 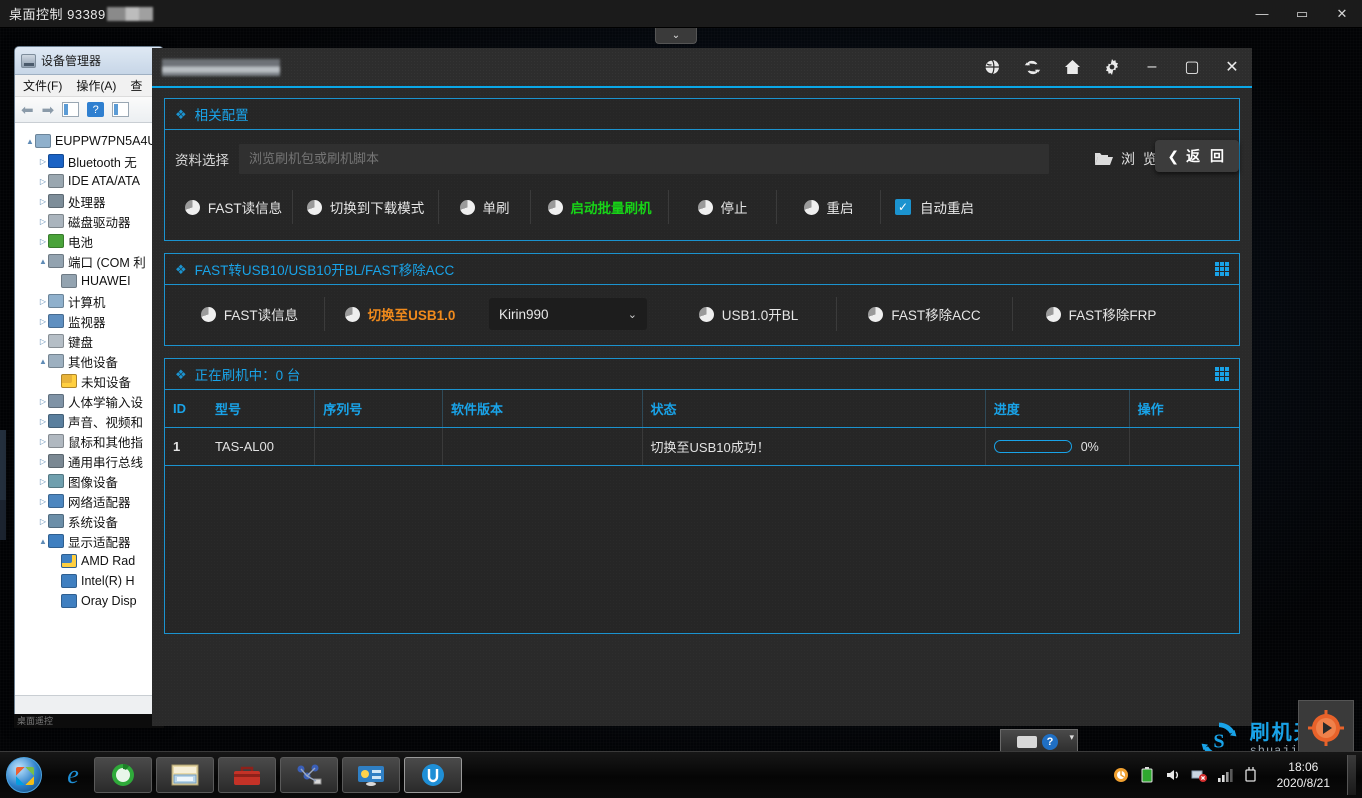 I want to click on action-button: 单刷, so click(x=485, y=207).